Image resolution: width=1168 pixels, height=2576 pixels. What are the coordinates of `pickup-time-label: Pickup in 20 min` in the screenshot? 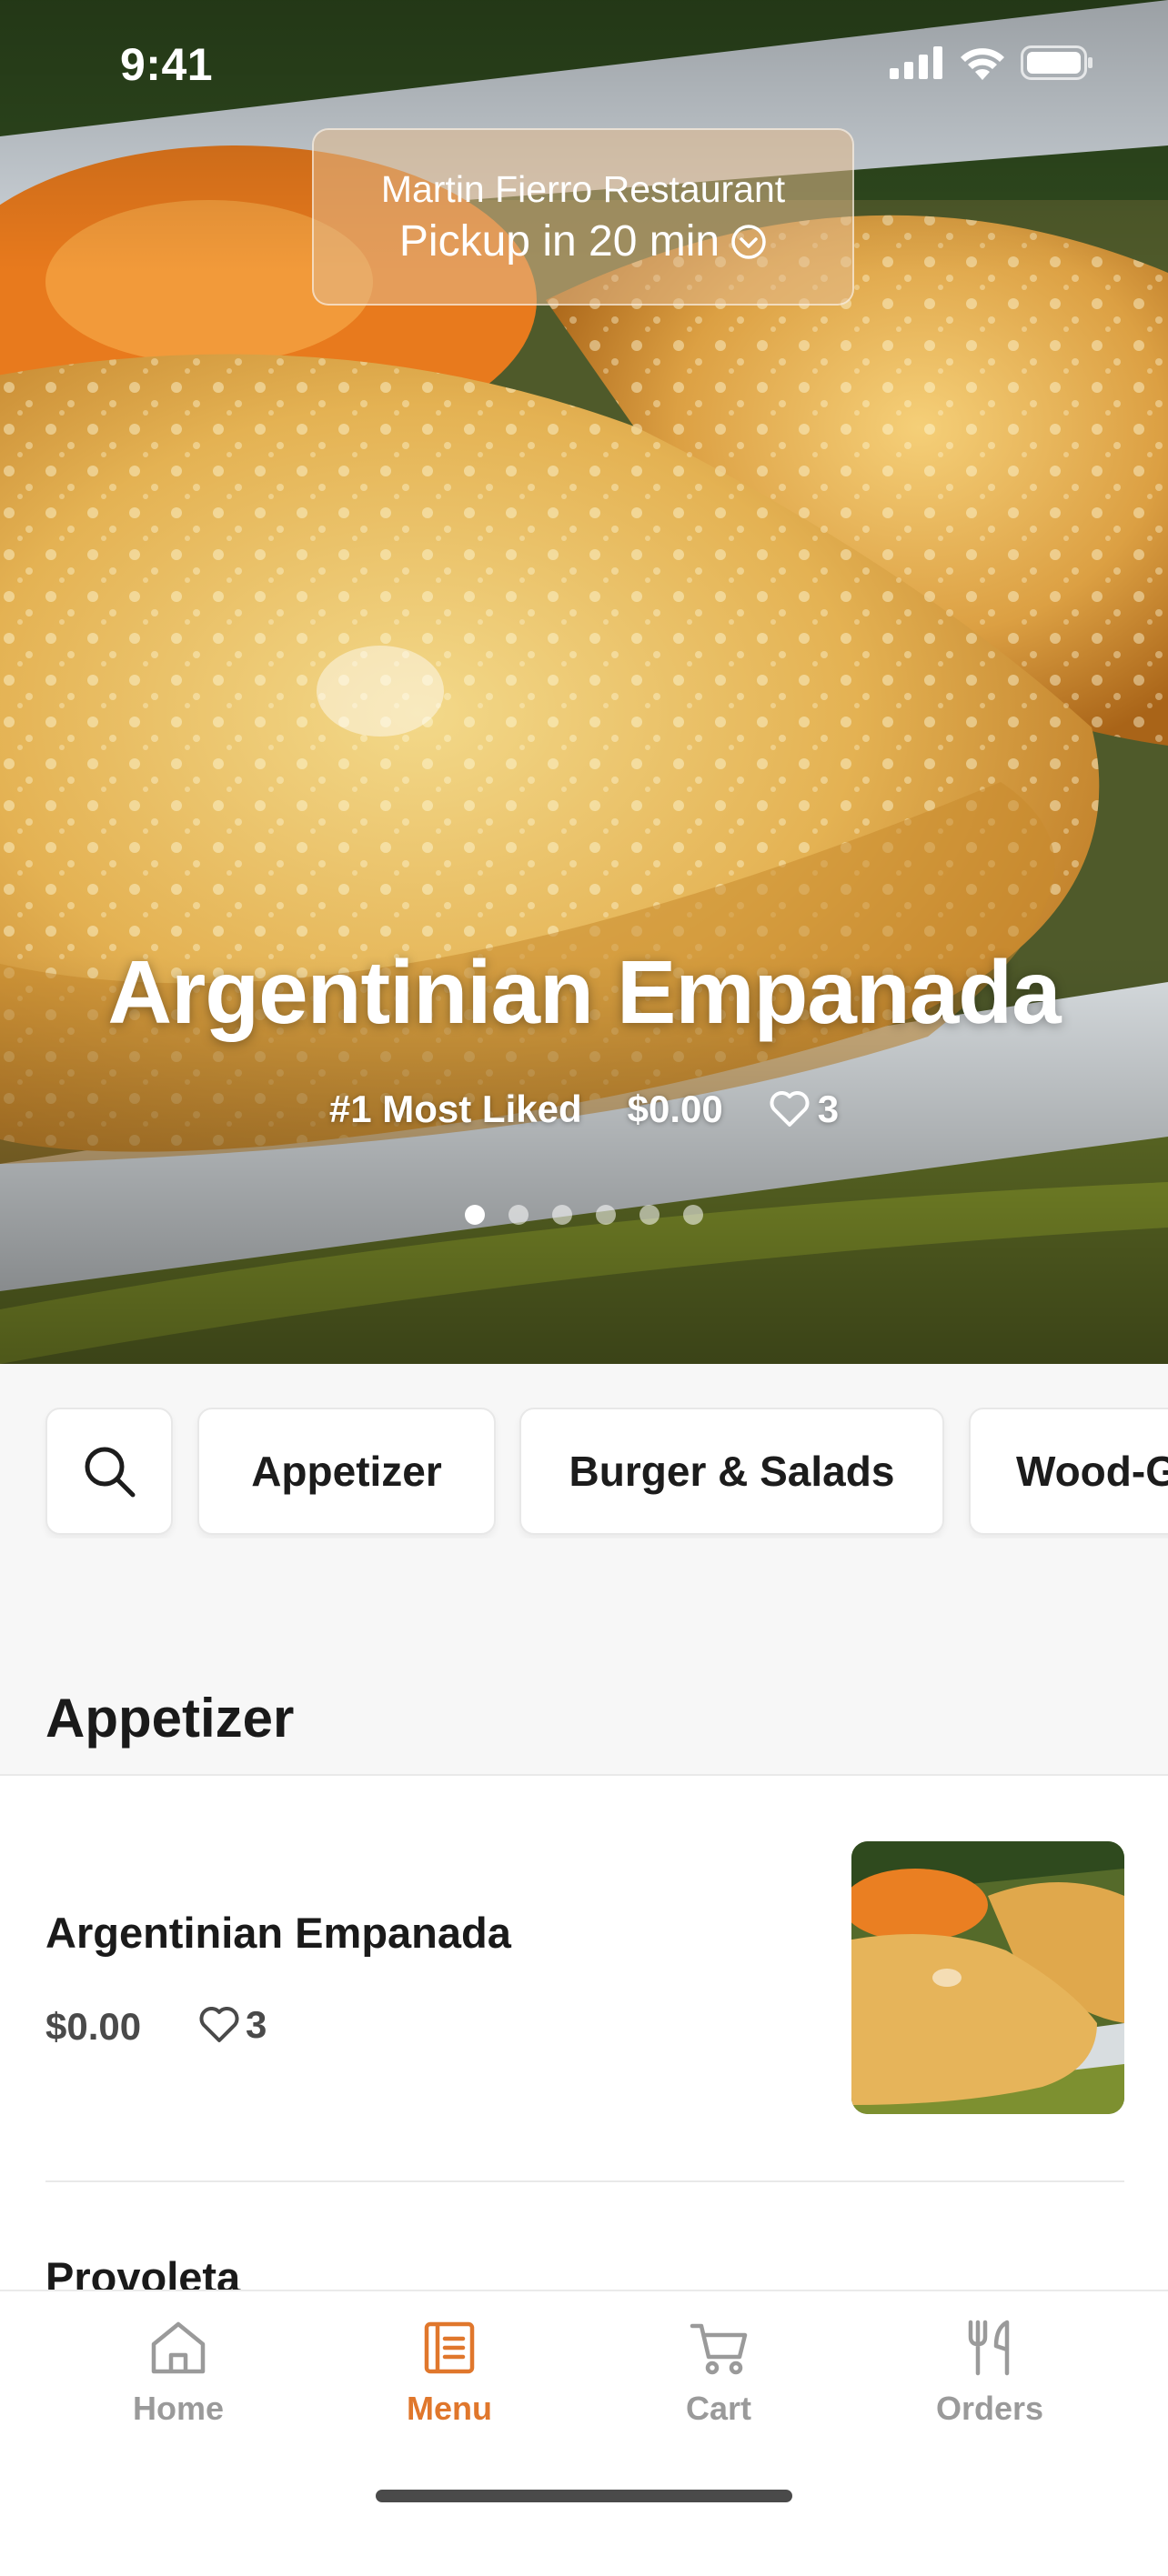 It's located at (559, 241).